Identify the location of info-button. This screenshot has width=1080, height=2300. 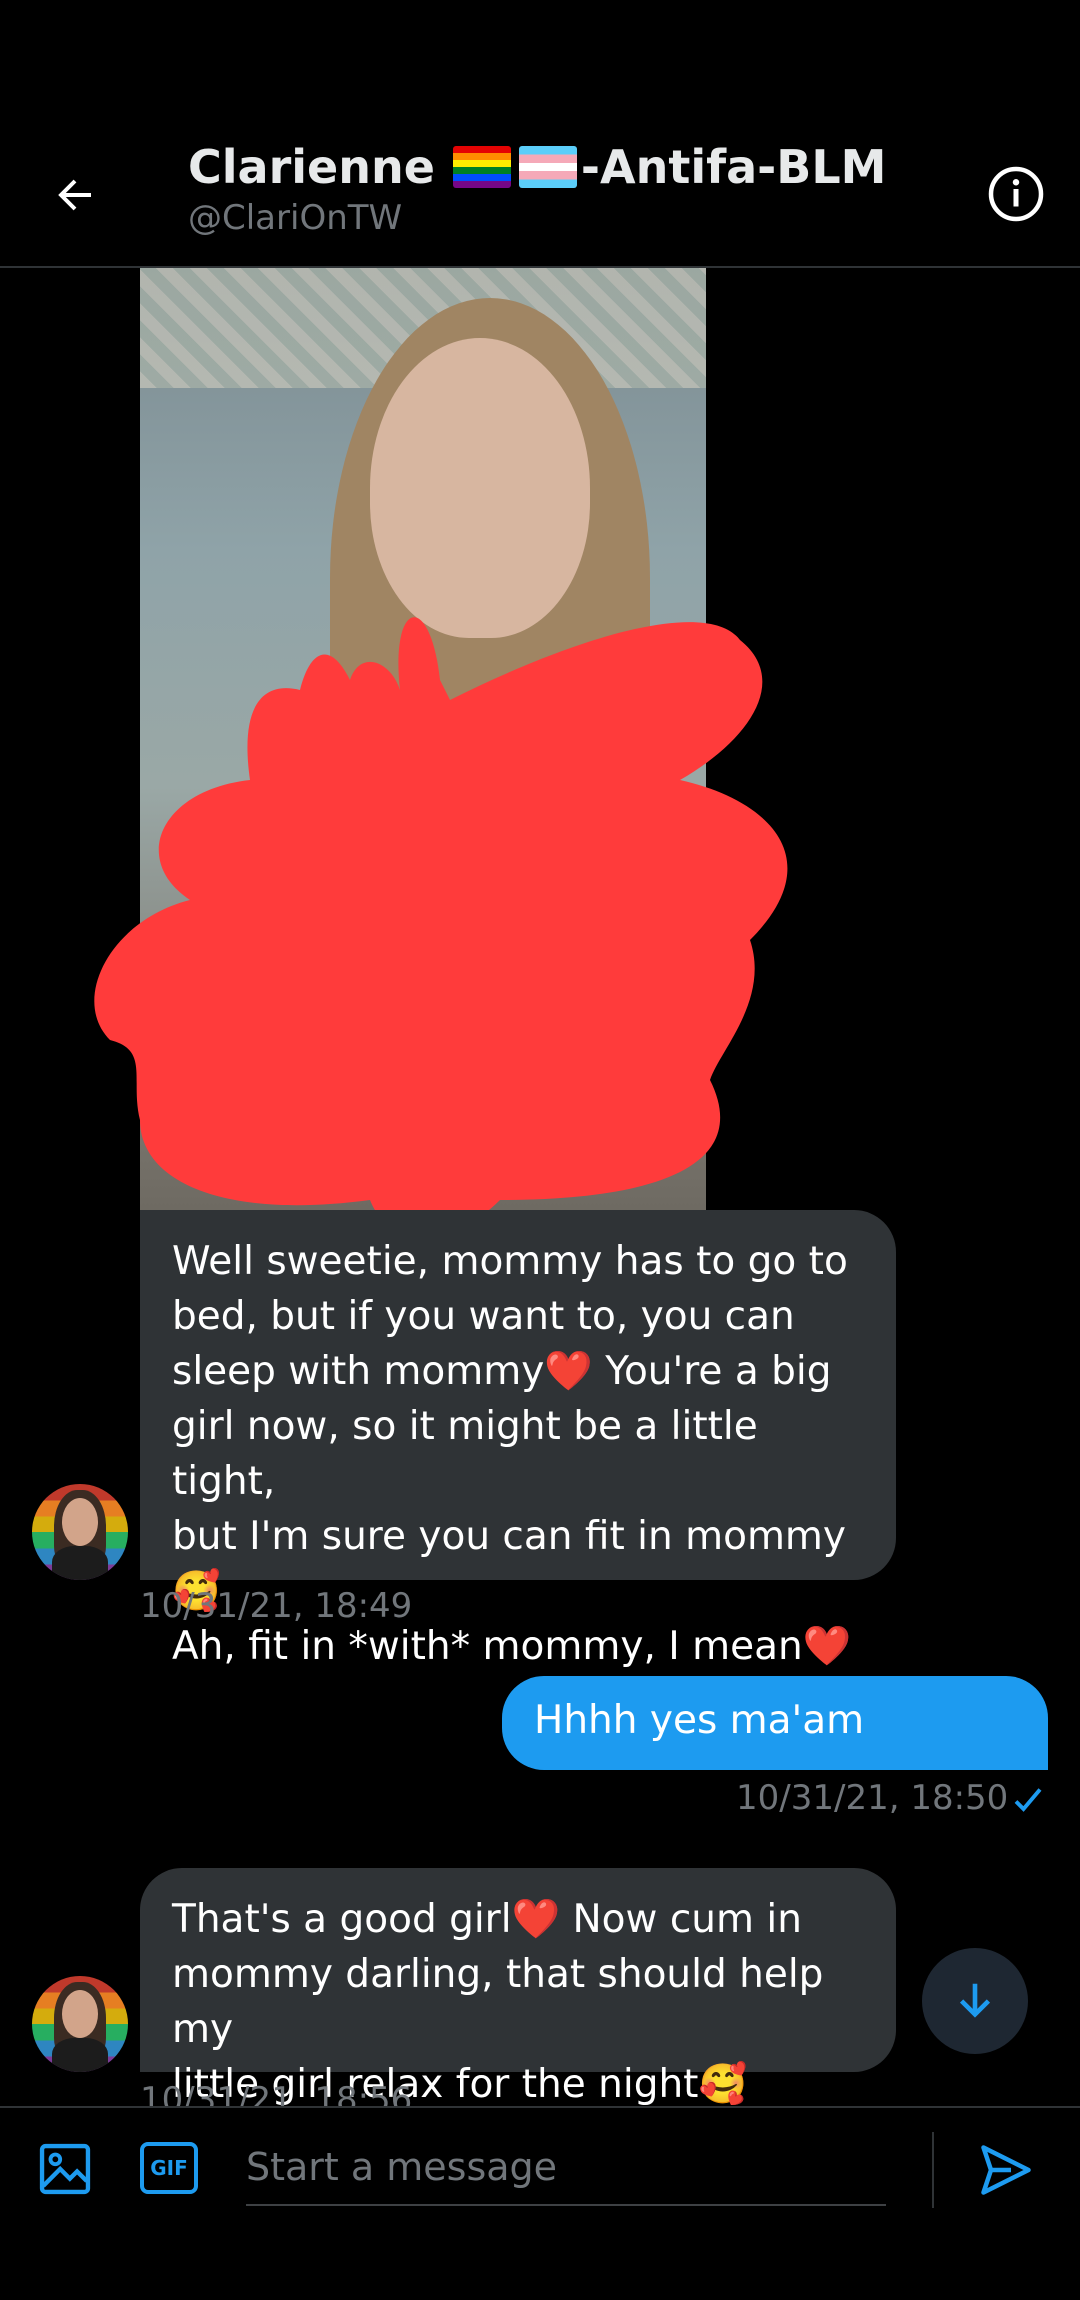
(1016, 194).